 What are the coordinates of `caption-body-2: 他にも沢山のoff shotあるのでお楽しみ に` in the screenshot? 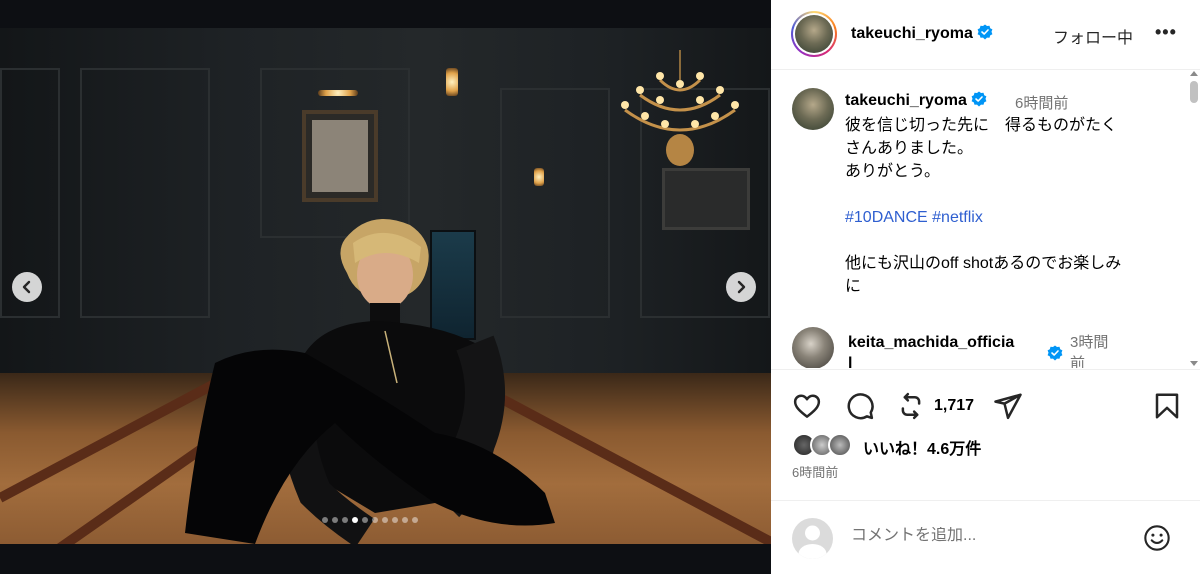 It's located at (983, 275).